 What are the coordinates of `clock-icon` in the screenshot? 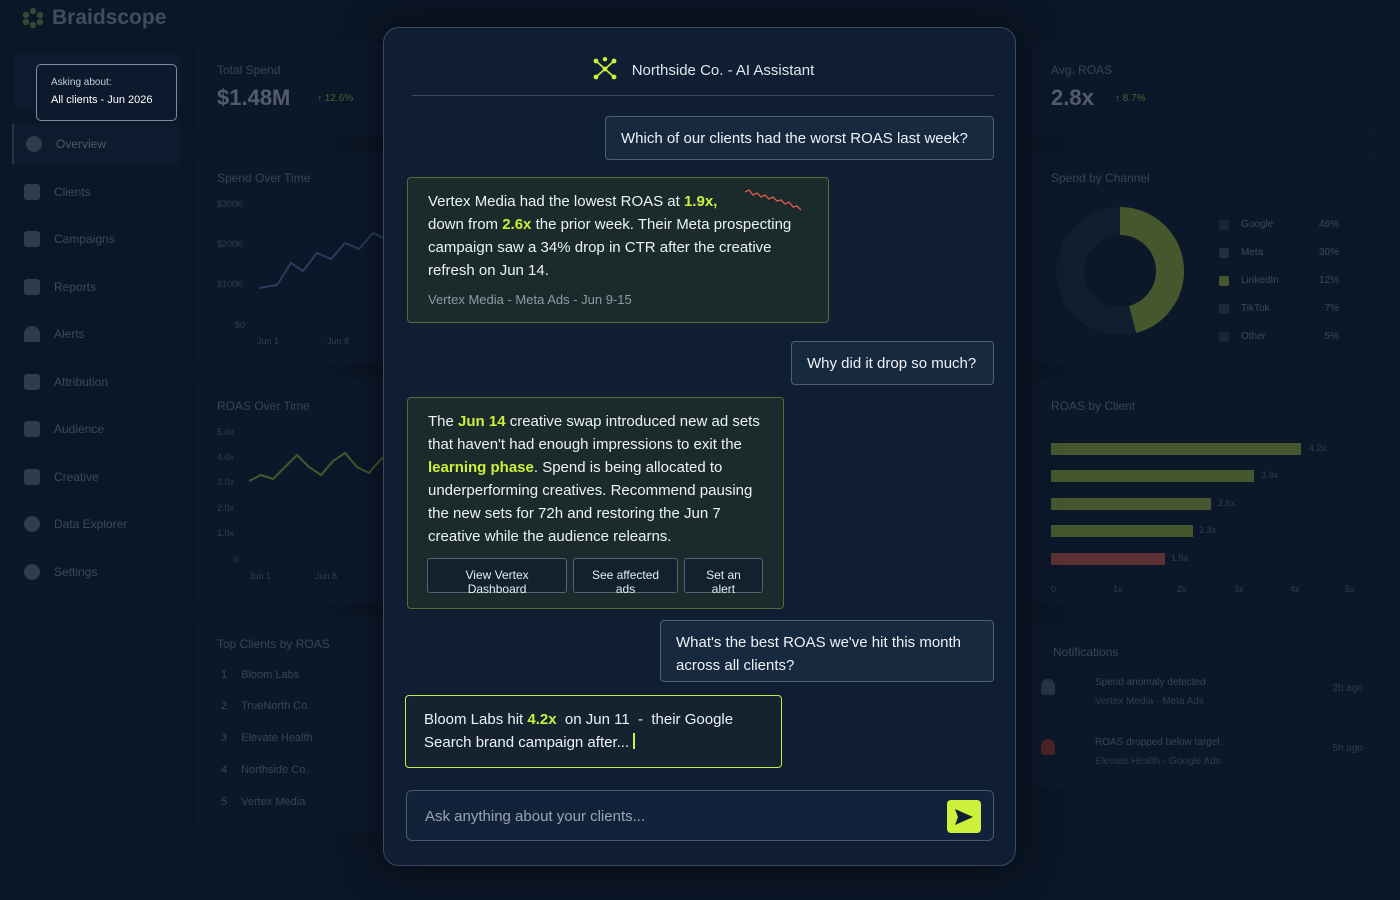 It's located at (34, 144).